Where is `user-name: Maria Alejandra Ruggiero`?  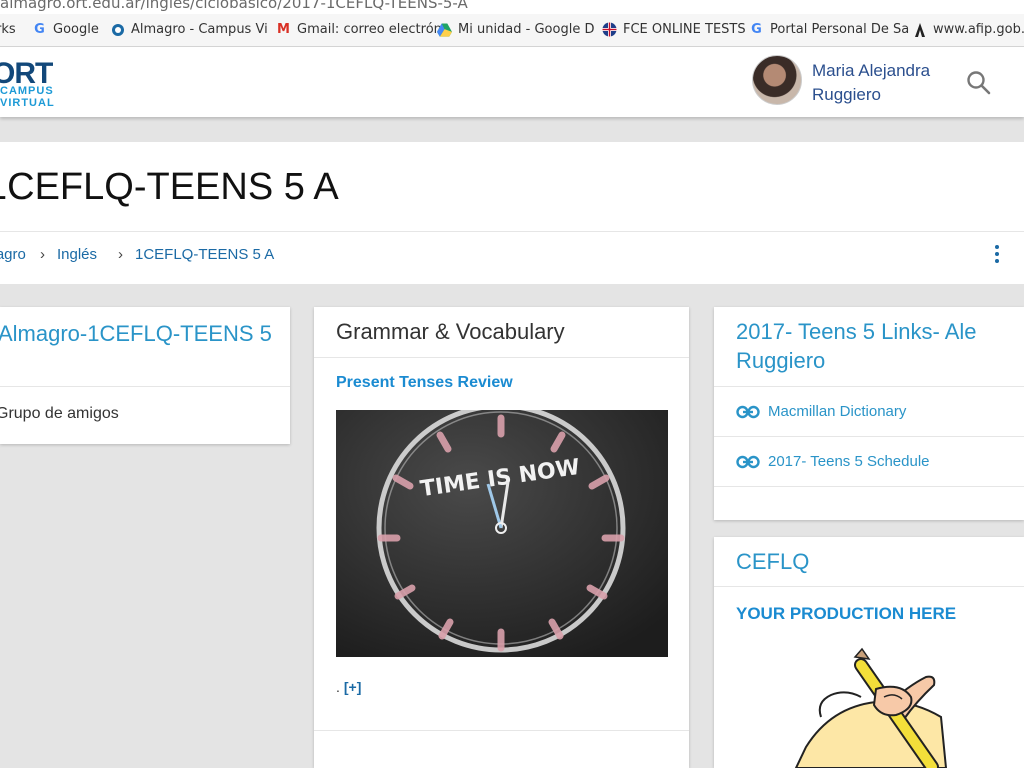 user-name: Maria Alejandra Ruggiero is located at coordinates (871, 83).